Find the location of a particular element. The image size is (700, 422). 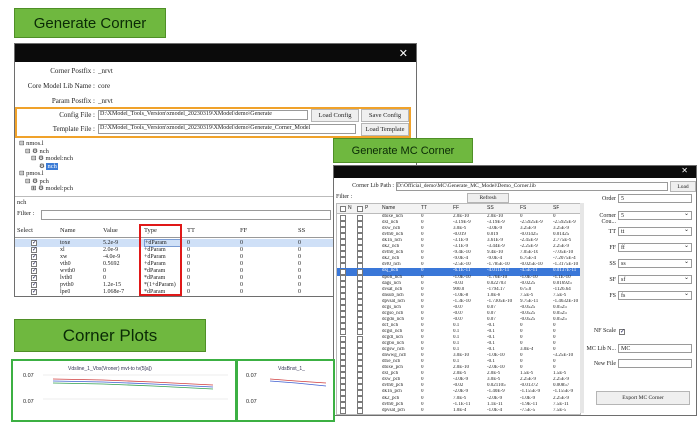

column-tt: TT is located at coordinates (191, 230).